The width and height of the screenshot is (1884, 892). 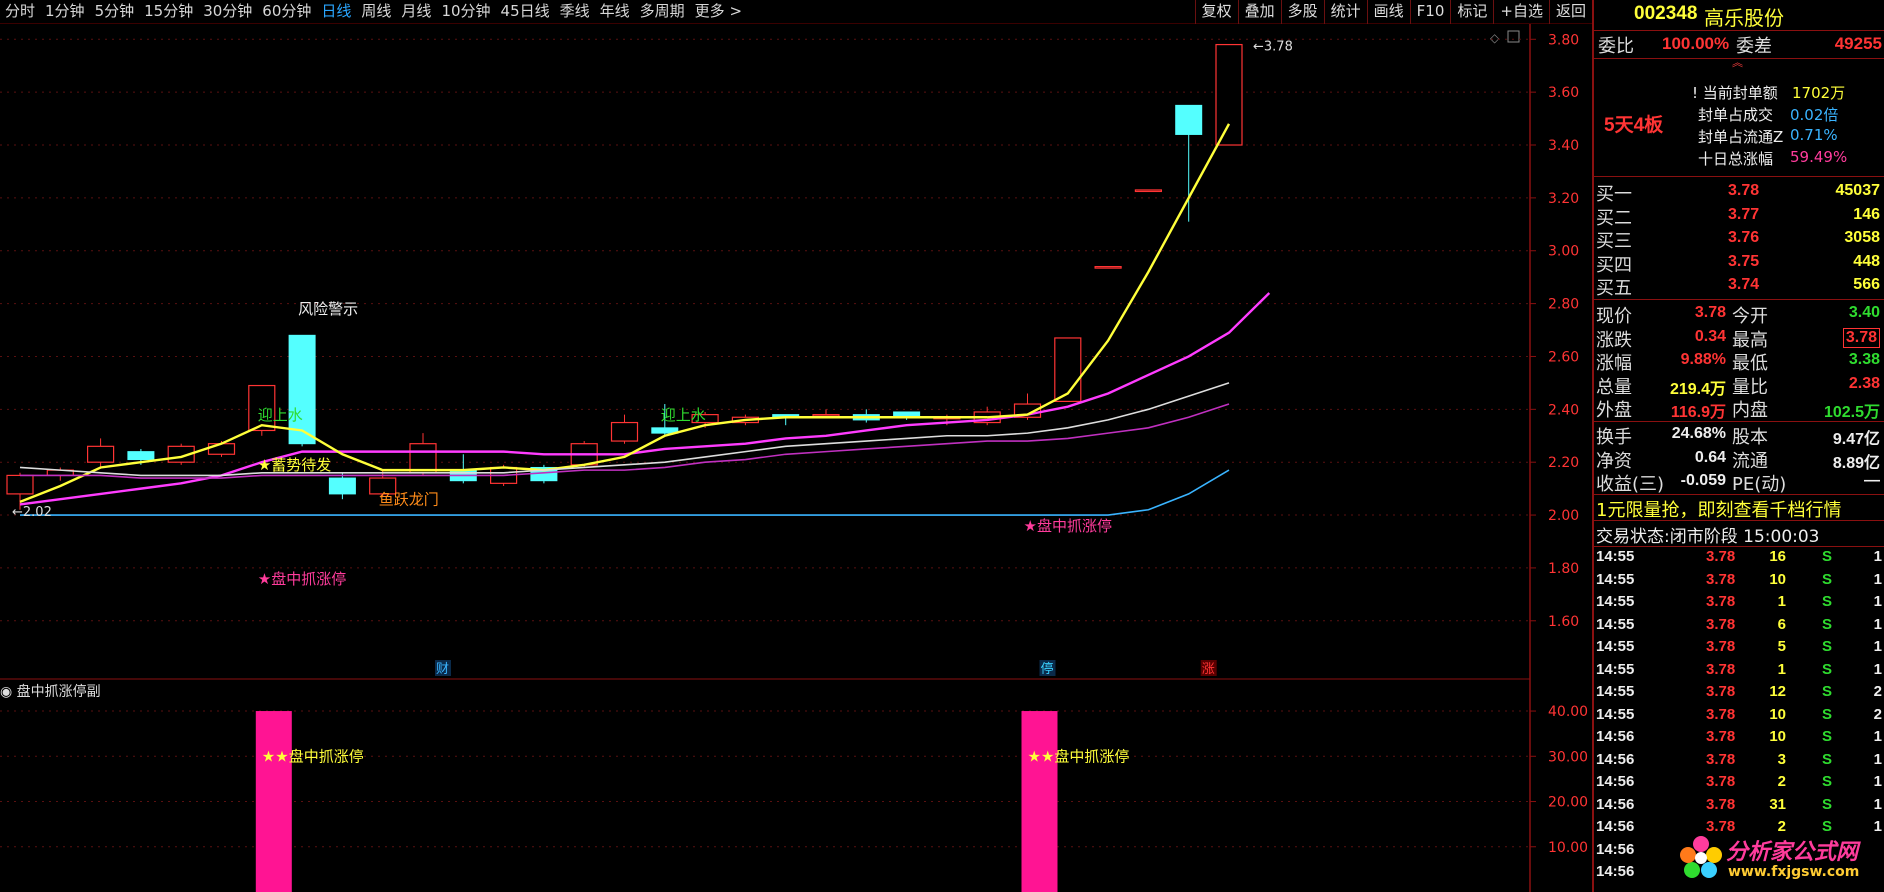 What do you see at coordinates (1877, 601) in the screenshot?
I see `tick-count-2: 1` at bounding box center [1877, 601].